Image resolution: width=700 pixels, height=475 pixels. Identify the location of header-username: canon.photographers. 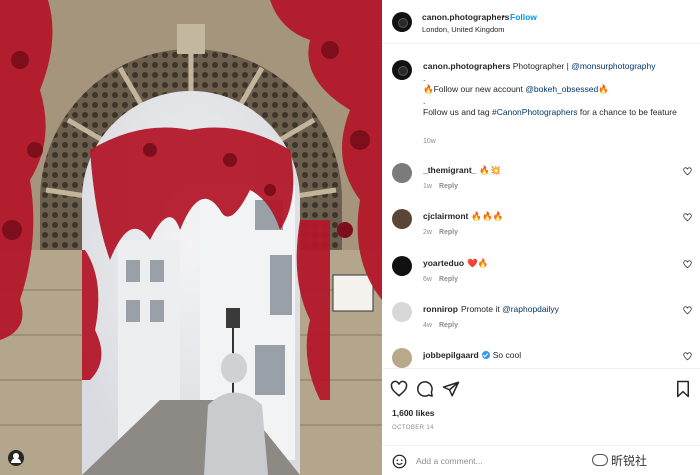
(465, 17).